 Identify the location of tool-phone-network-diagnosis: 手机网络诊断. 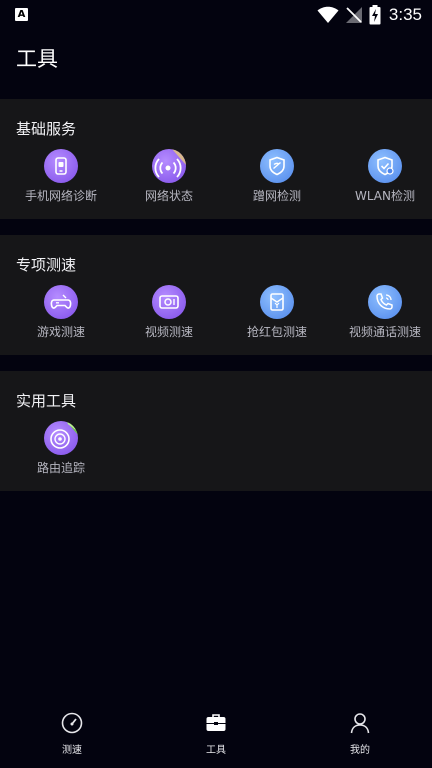
(61, 178).